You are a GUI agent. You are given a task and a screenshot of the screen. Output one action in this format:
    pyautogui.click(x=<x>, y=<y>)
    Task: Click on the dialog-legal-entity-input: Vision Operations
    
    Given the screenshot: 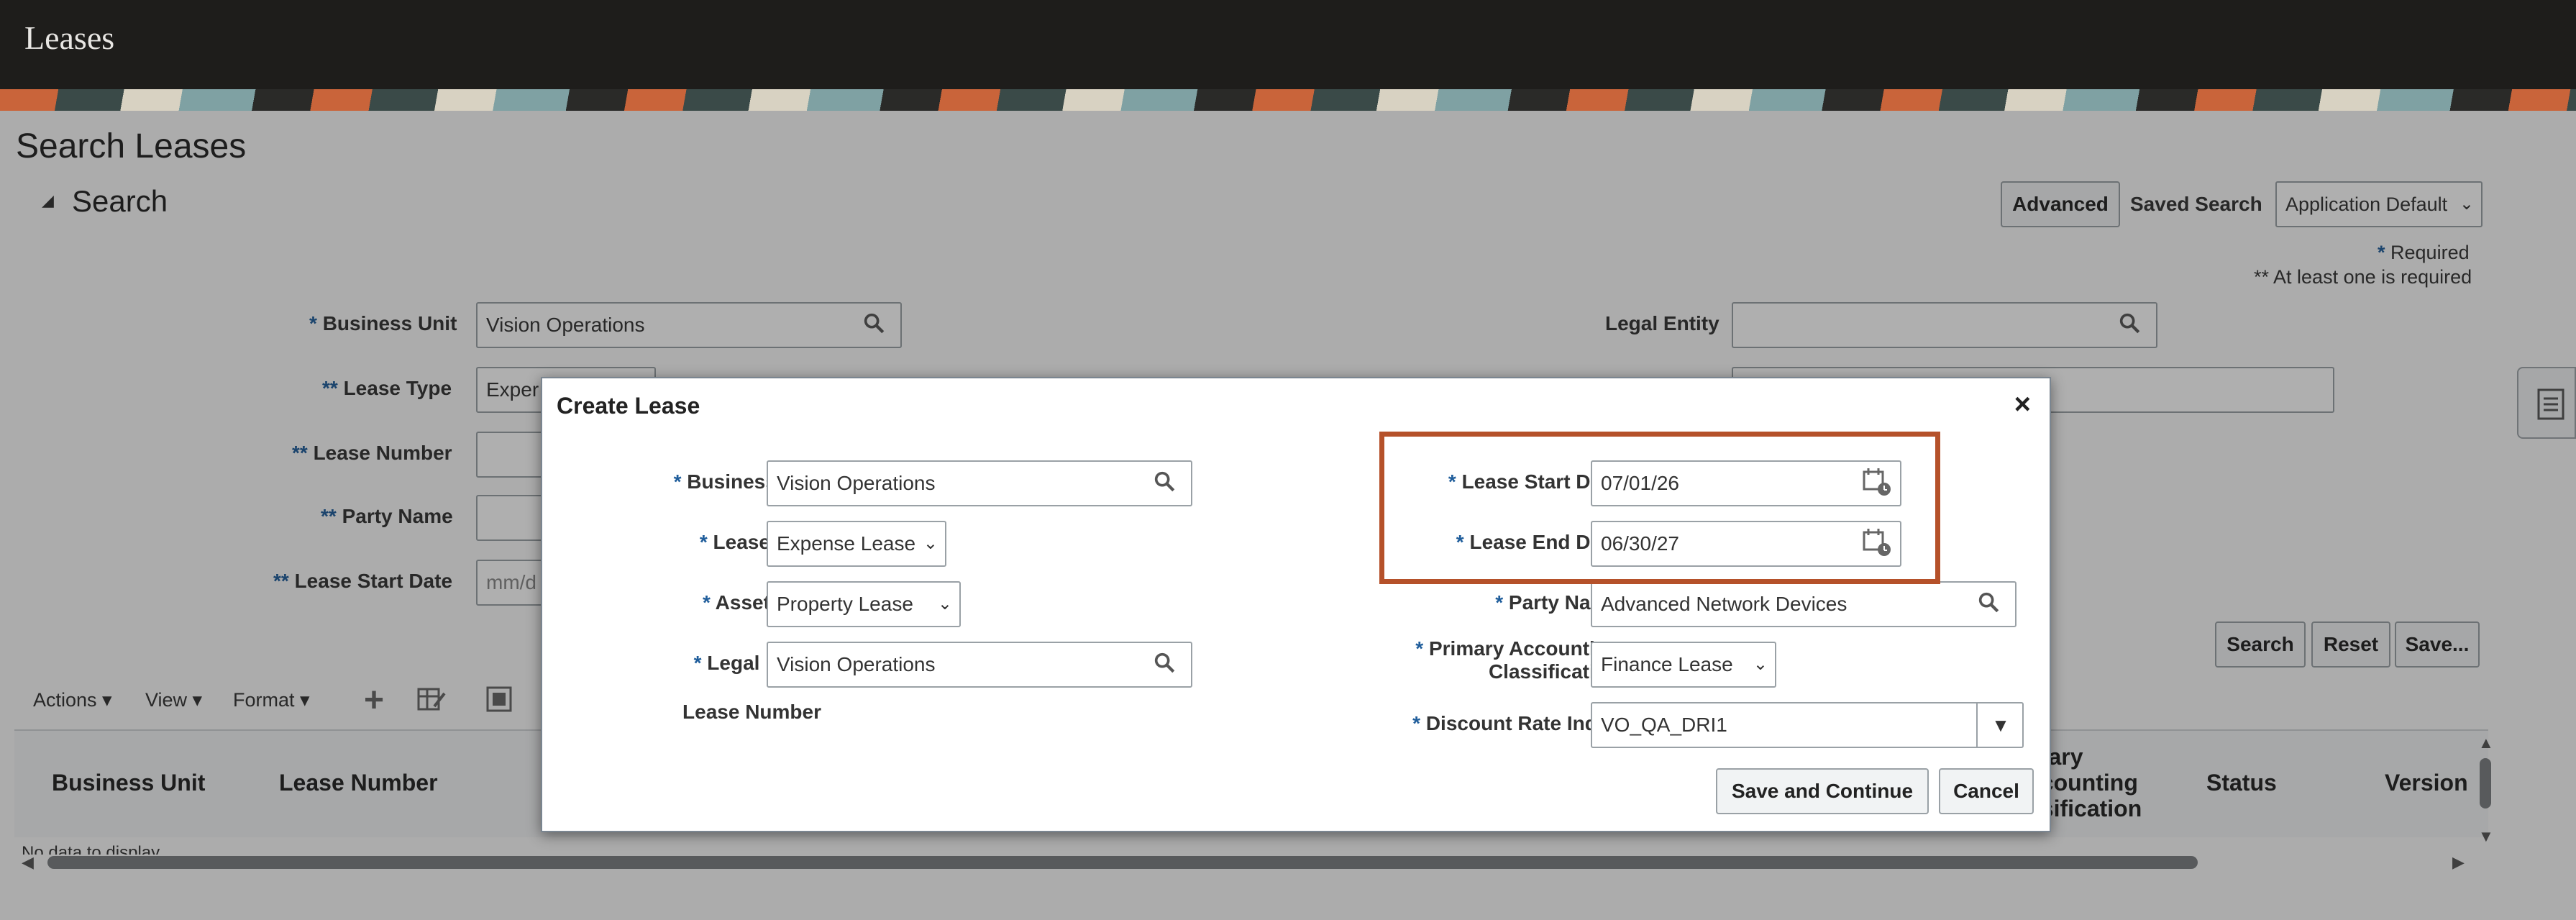 What is the action you would take?
    pyautogui.click(x=979, y=665)
    